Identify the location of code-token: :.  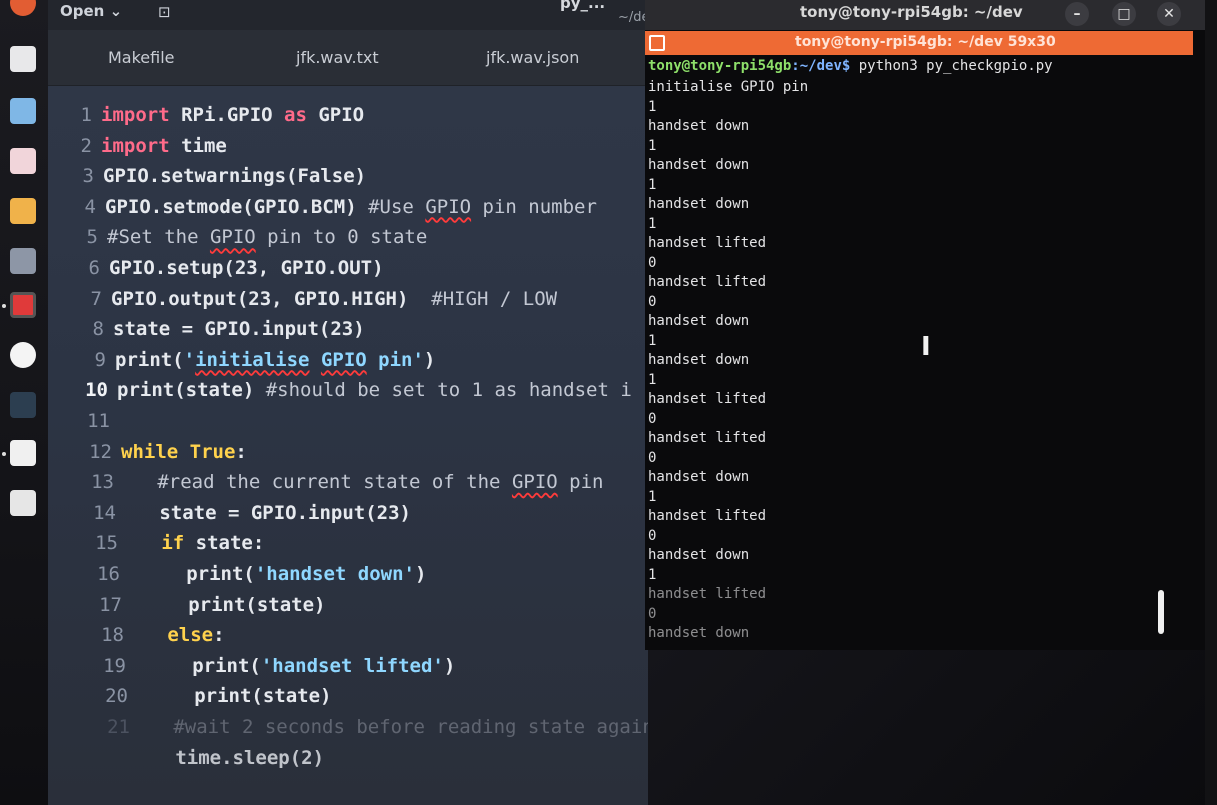
(241, 451).